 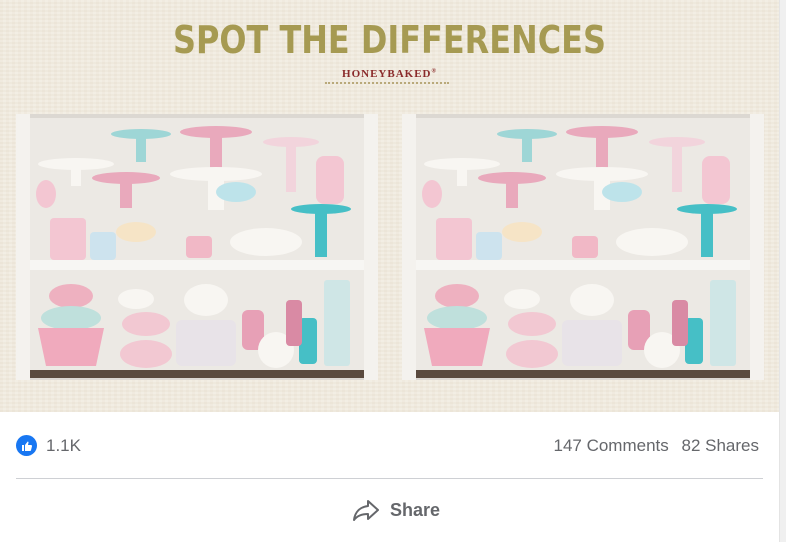 What do you see at coordinates (782, 271) in the screenshot?
I see `scrollbar` at bounding box center [782, 271].